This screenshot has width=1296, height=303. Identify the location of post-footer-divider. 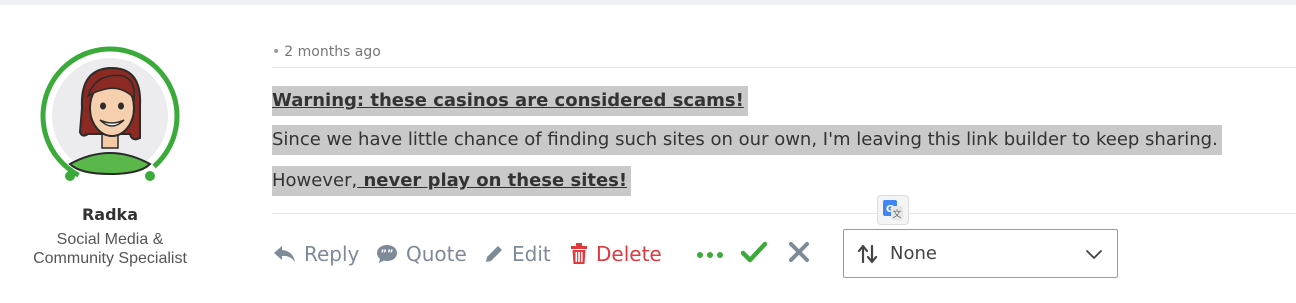
(784, 213).